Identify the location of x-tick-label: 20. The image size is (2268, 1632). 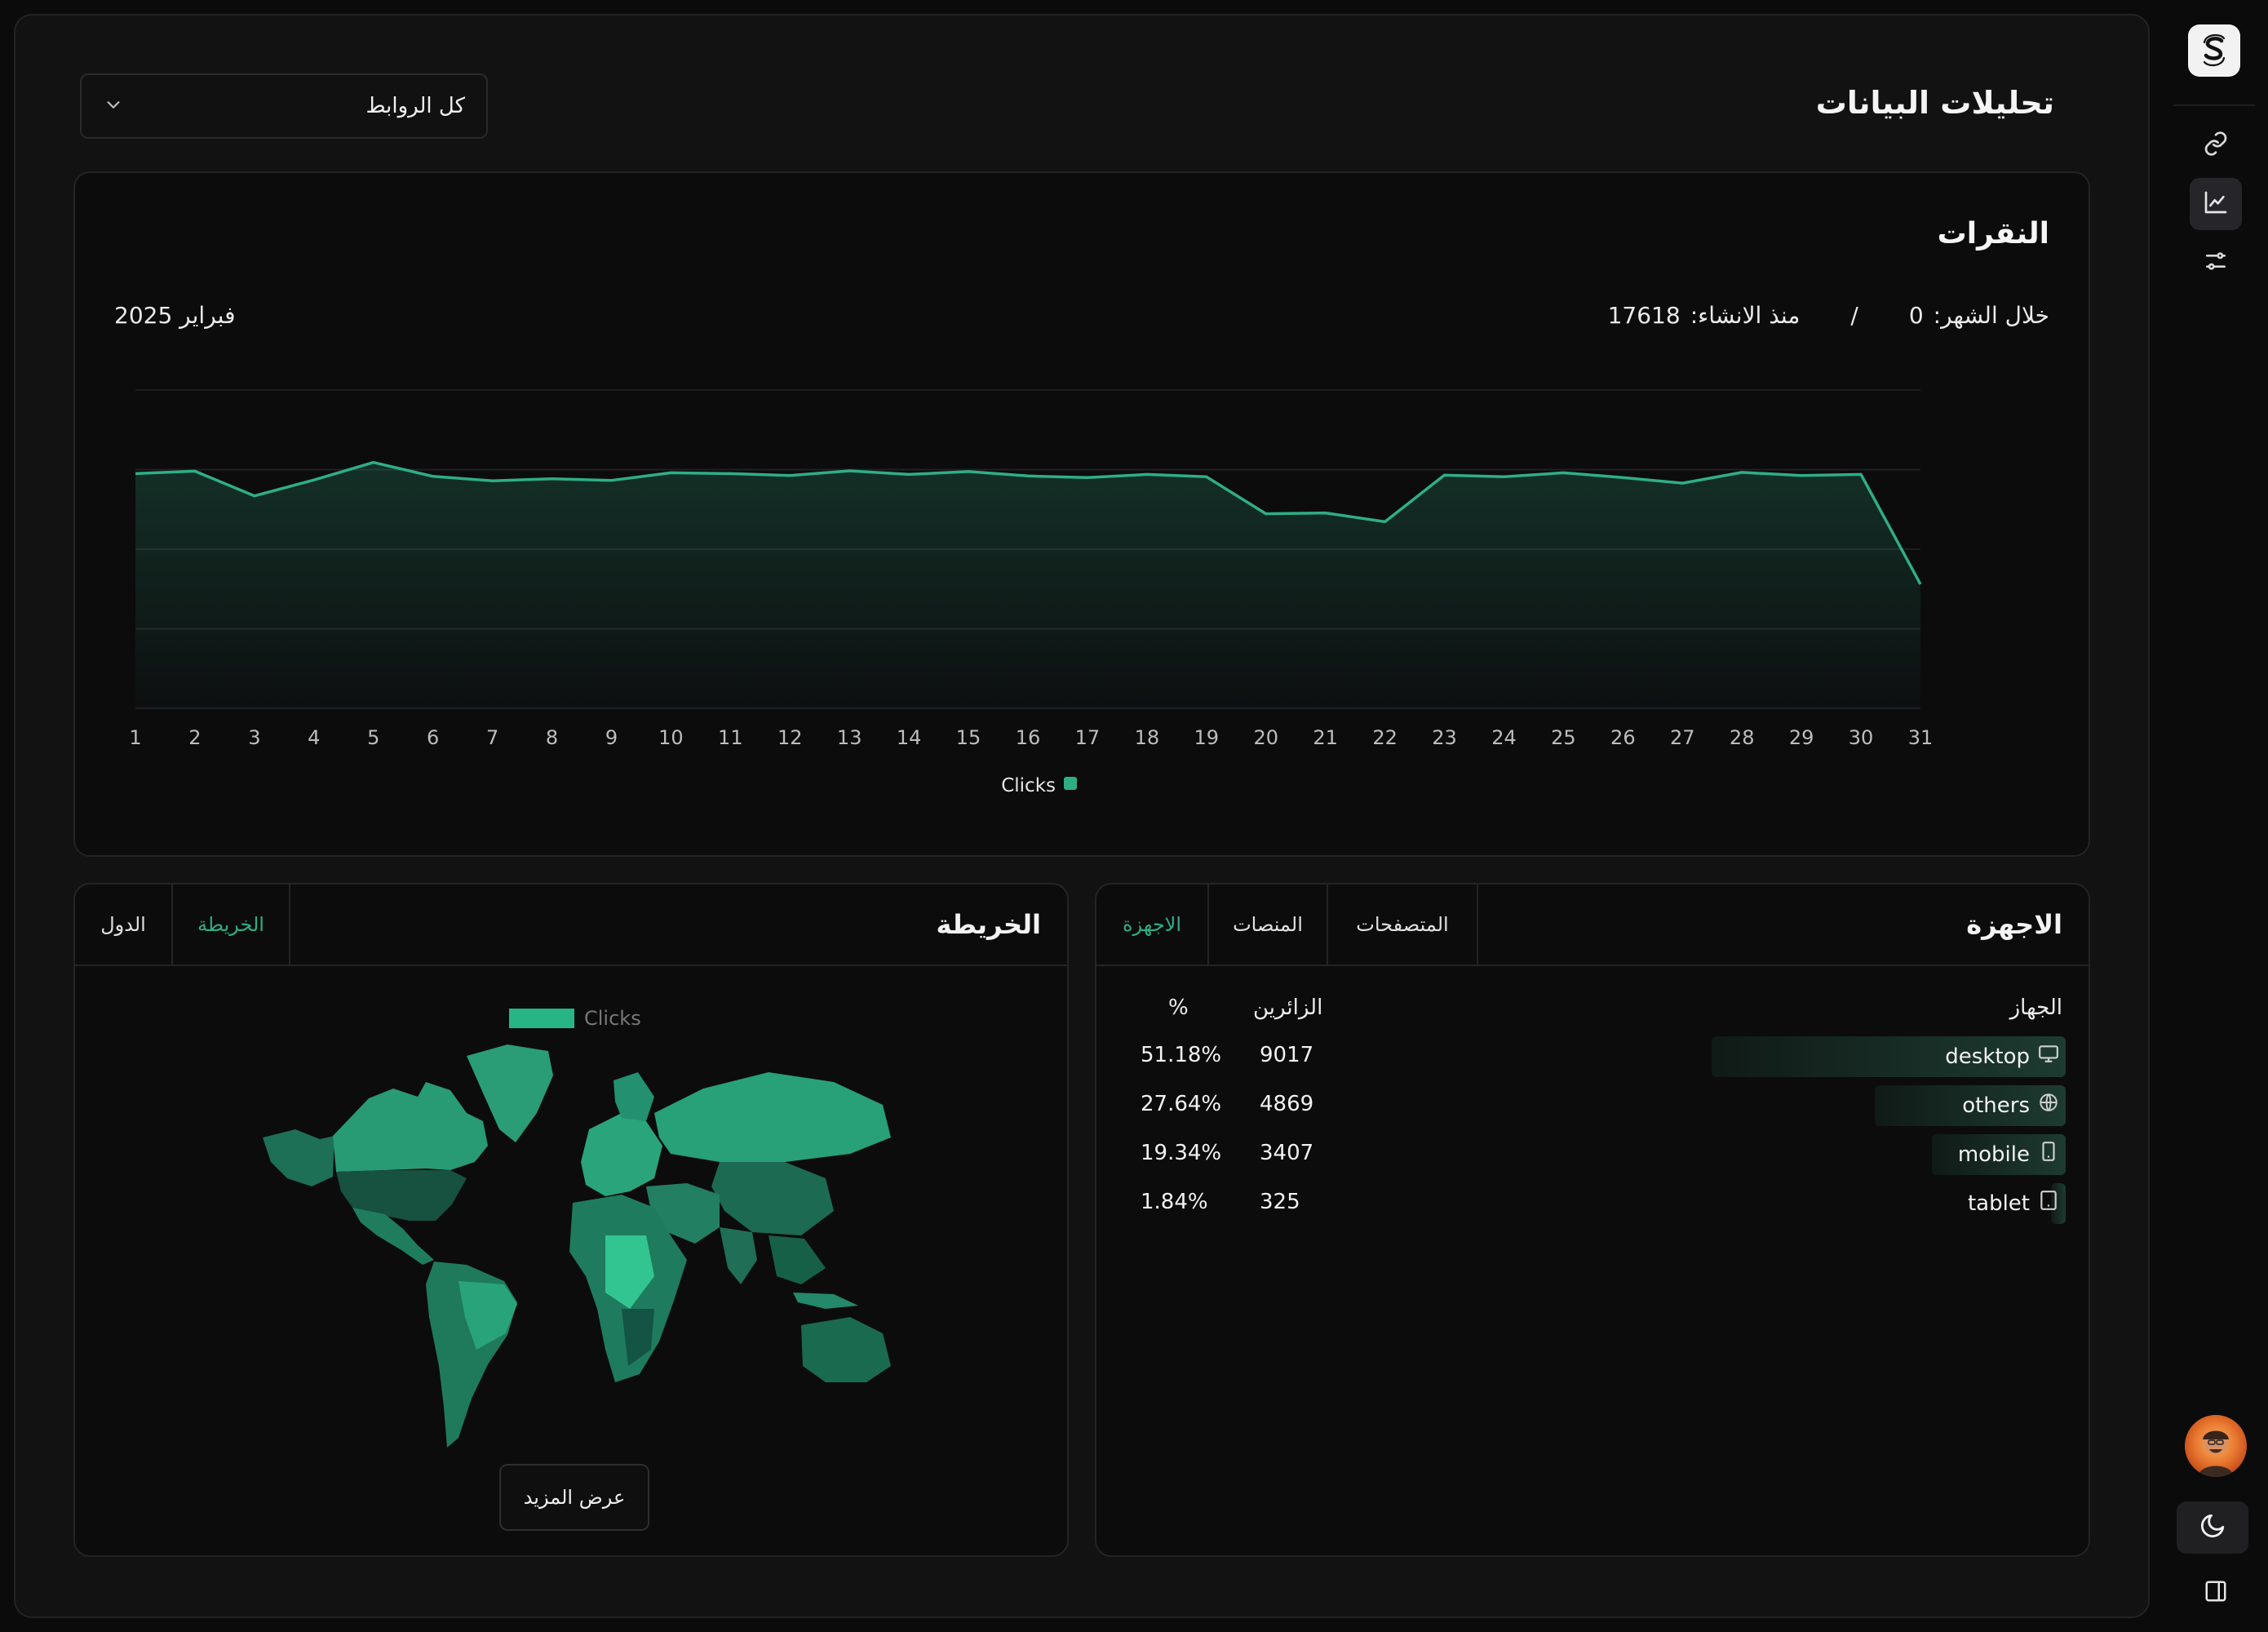
(1265, 737).